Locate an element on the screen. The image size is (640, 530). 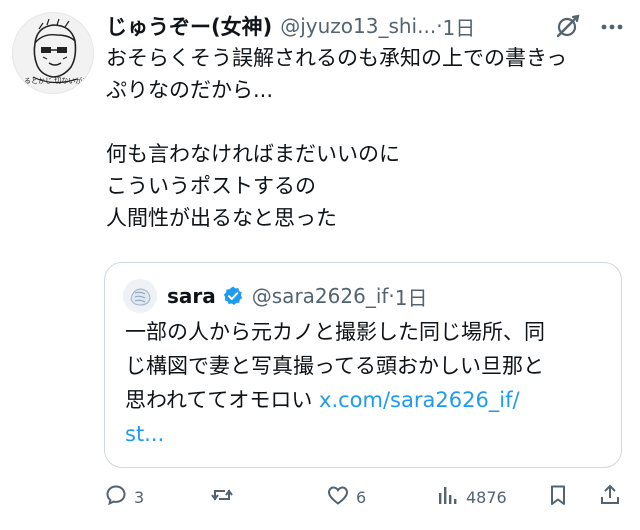
quoted-author-avatar is located at coordinates (140, 296).